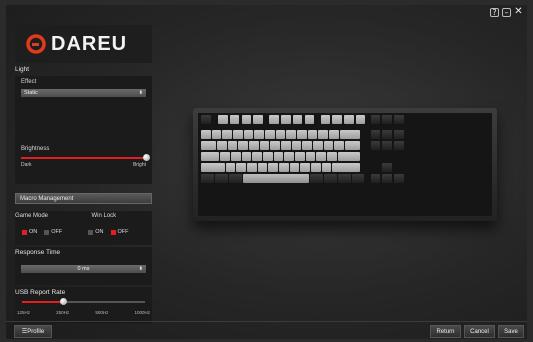 The height and width of the screenshot is (342, 533). What do you see at coordinates (83, 93) in the screenshot?
I see `effect-select: Static ⬍` at bounding box center [83, 93].